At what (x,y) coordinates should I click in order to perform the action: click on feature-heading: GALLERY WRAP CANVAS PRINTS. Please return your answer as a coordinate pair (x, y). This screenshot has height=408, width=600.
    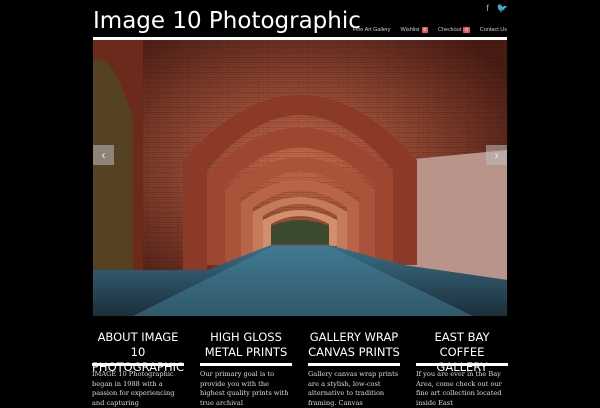
    Looking at the image, I should click on (354, 348).